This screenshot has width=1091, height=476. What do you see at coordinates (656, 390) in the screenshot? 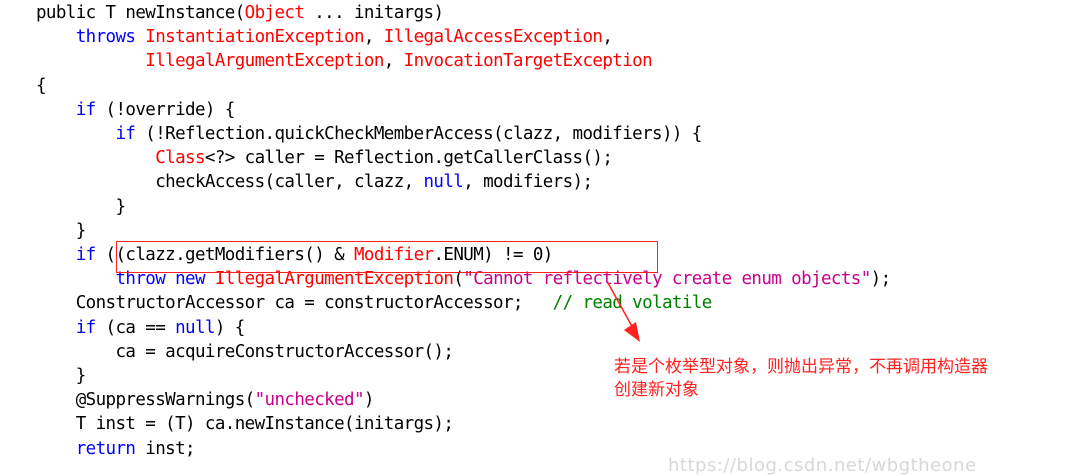
I see `annotation-line-2: 创建新对象` at bounding box center [656, 390].